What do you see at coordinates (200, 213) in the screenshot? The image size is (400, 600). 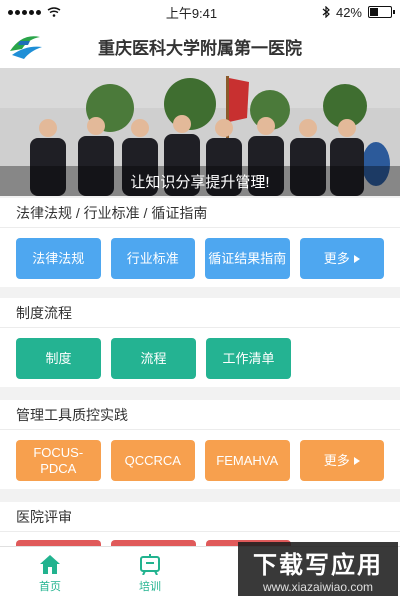 I see `section-title-law: 法律法规 / 行业标准 / 循证指南` at bounding box center [200, 213].